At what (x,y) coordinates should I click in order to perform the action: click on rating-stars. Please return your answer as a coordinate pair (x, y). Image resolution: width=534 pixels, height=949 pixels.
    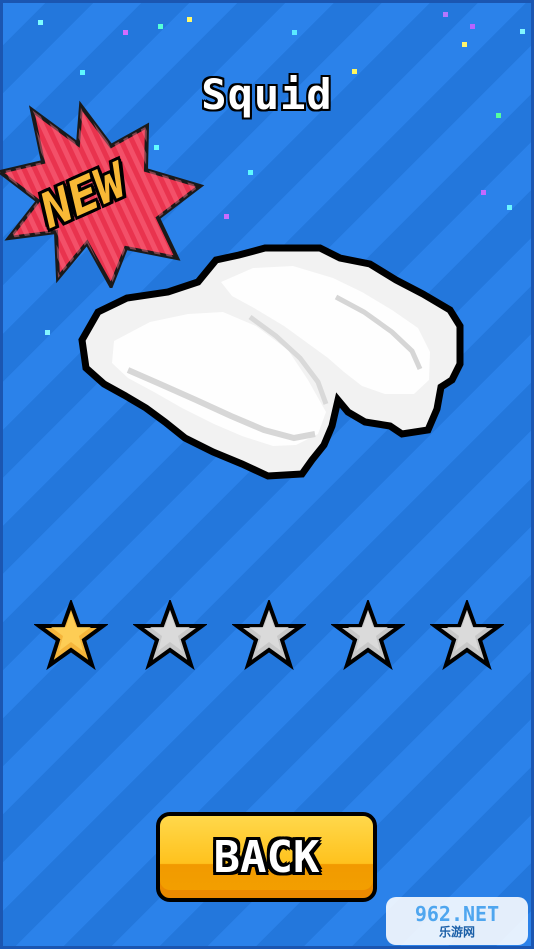
    Looking at the image, I should click on (269, 637).